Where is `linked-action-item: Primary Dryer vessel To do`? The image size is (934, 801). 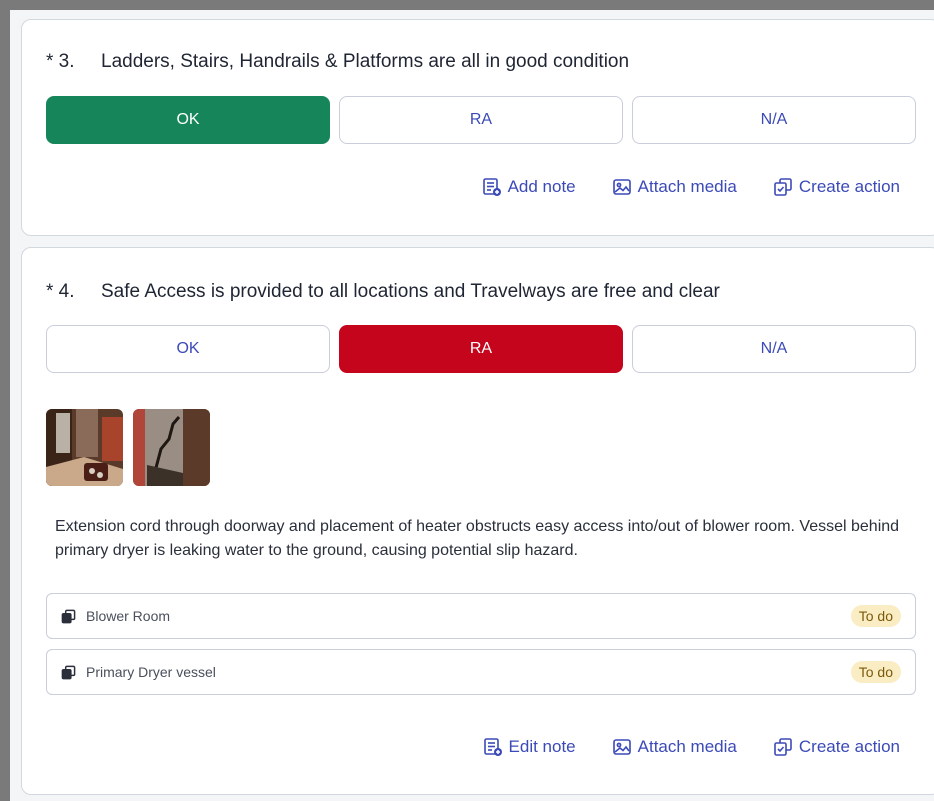
linked-action-item: Primary Dryer vessel To do is located at coordinates (481, 672).